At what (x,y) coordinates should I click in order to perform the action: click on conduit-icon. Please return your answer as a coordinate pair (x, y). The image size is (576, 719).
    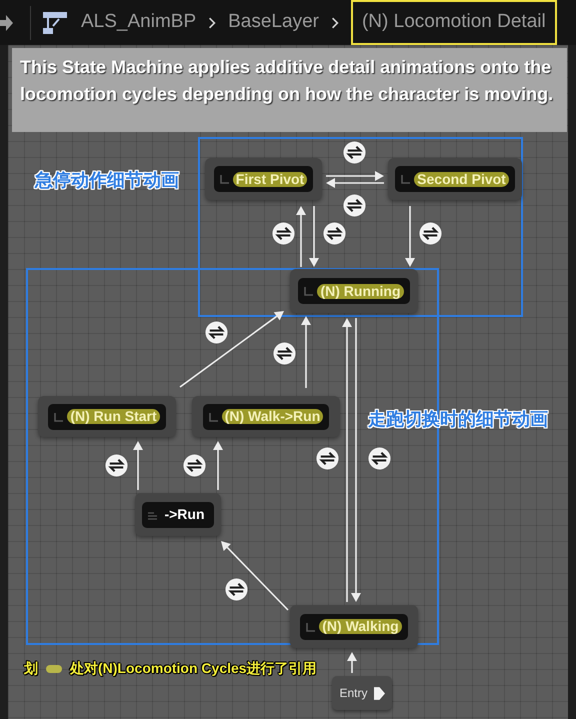
    Looking at the image, I should click on (153, 515).